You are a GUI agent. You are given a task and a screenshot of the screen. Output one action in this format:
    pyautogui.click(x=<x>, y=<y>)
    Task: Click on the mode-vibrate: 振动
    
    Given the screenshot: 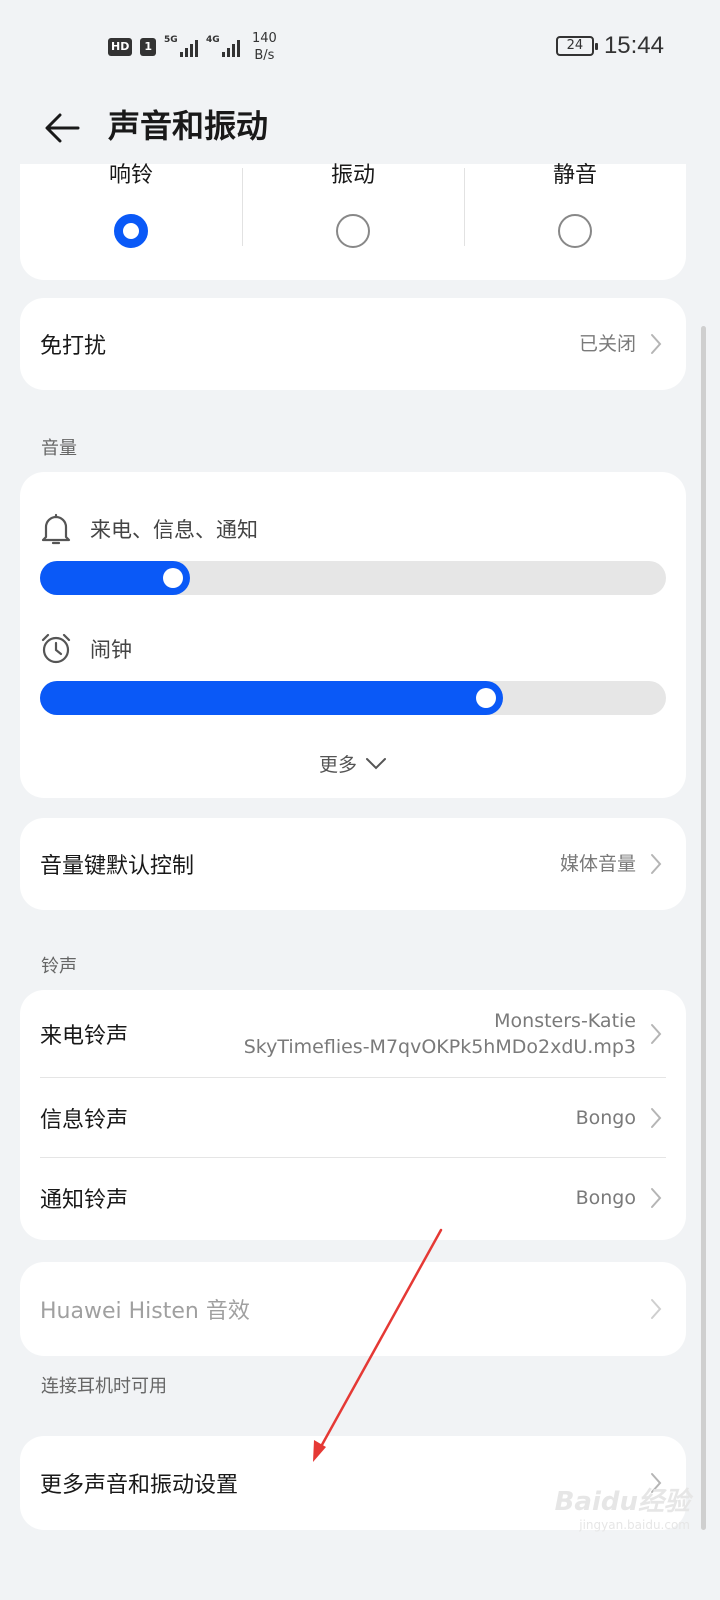 What is the action you would take?
    pyautogui.click(x=353, y=221)
    